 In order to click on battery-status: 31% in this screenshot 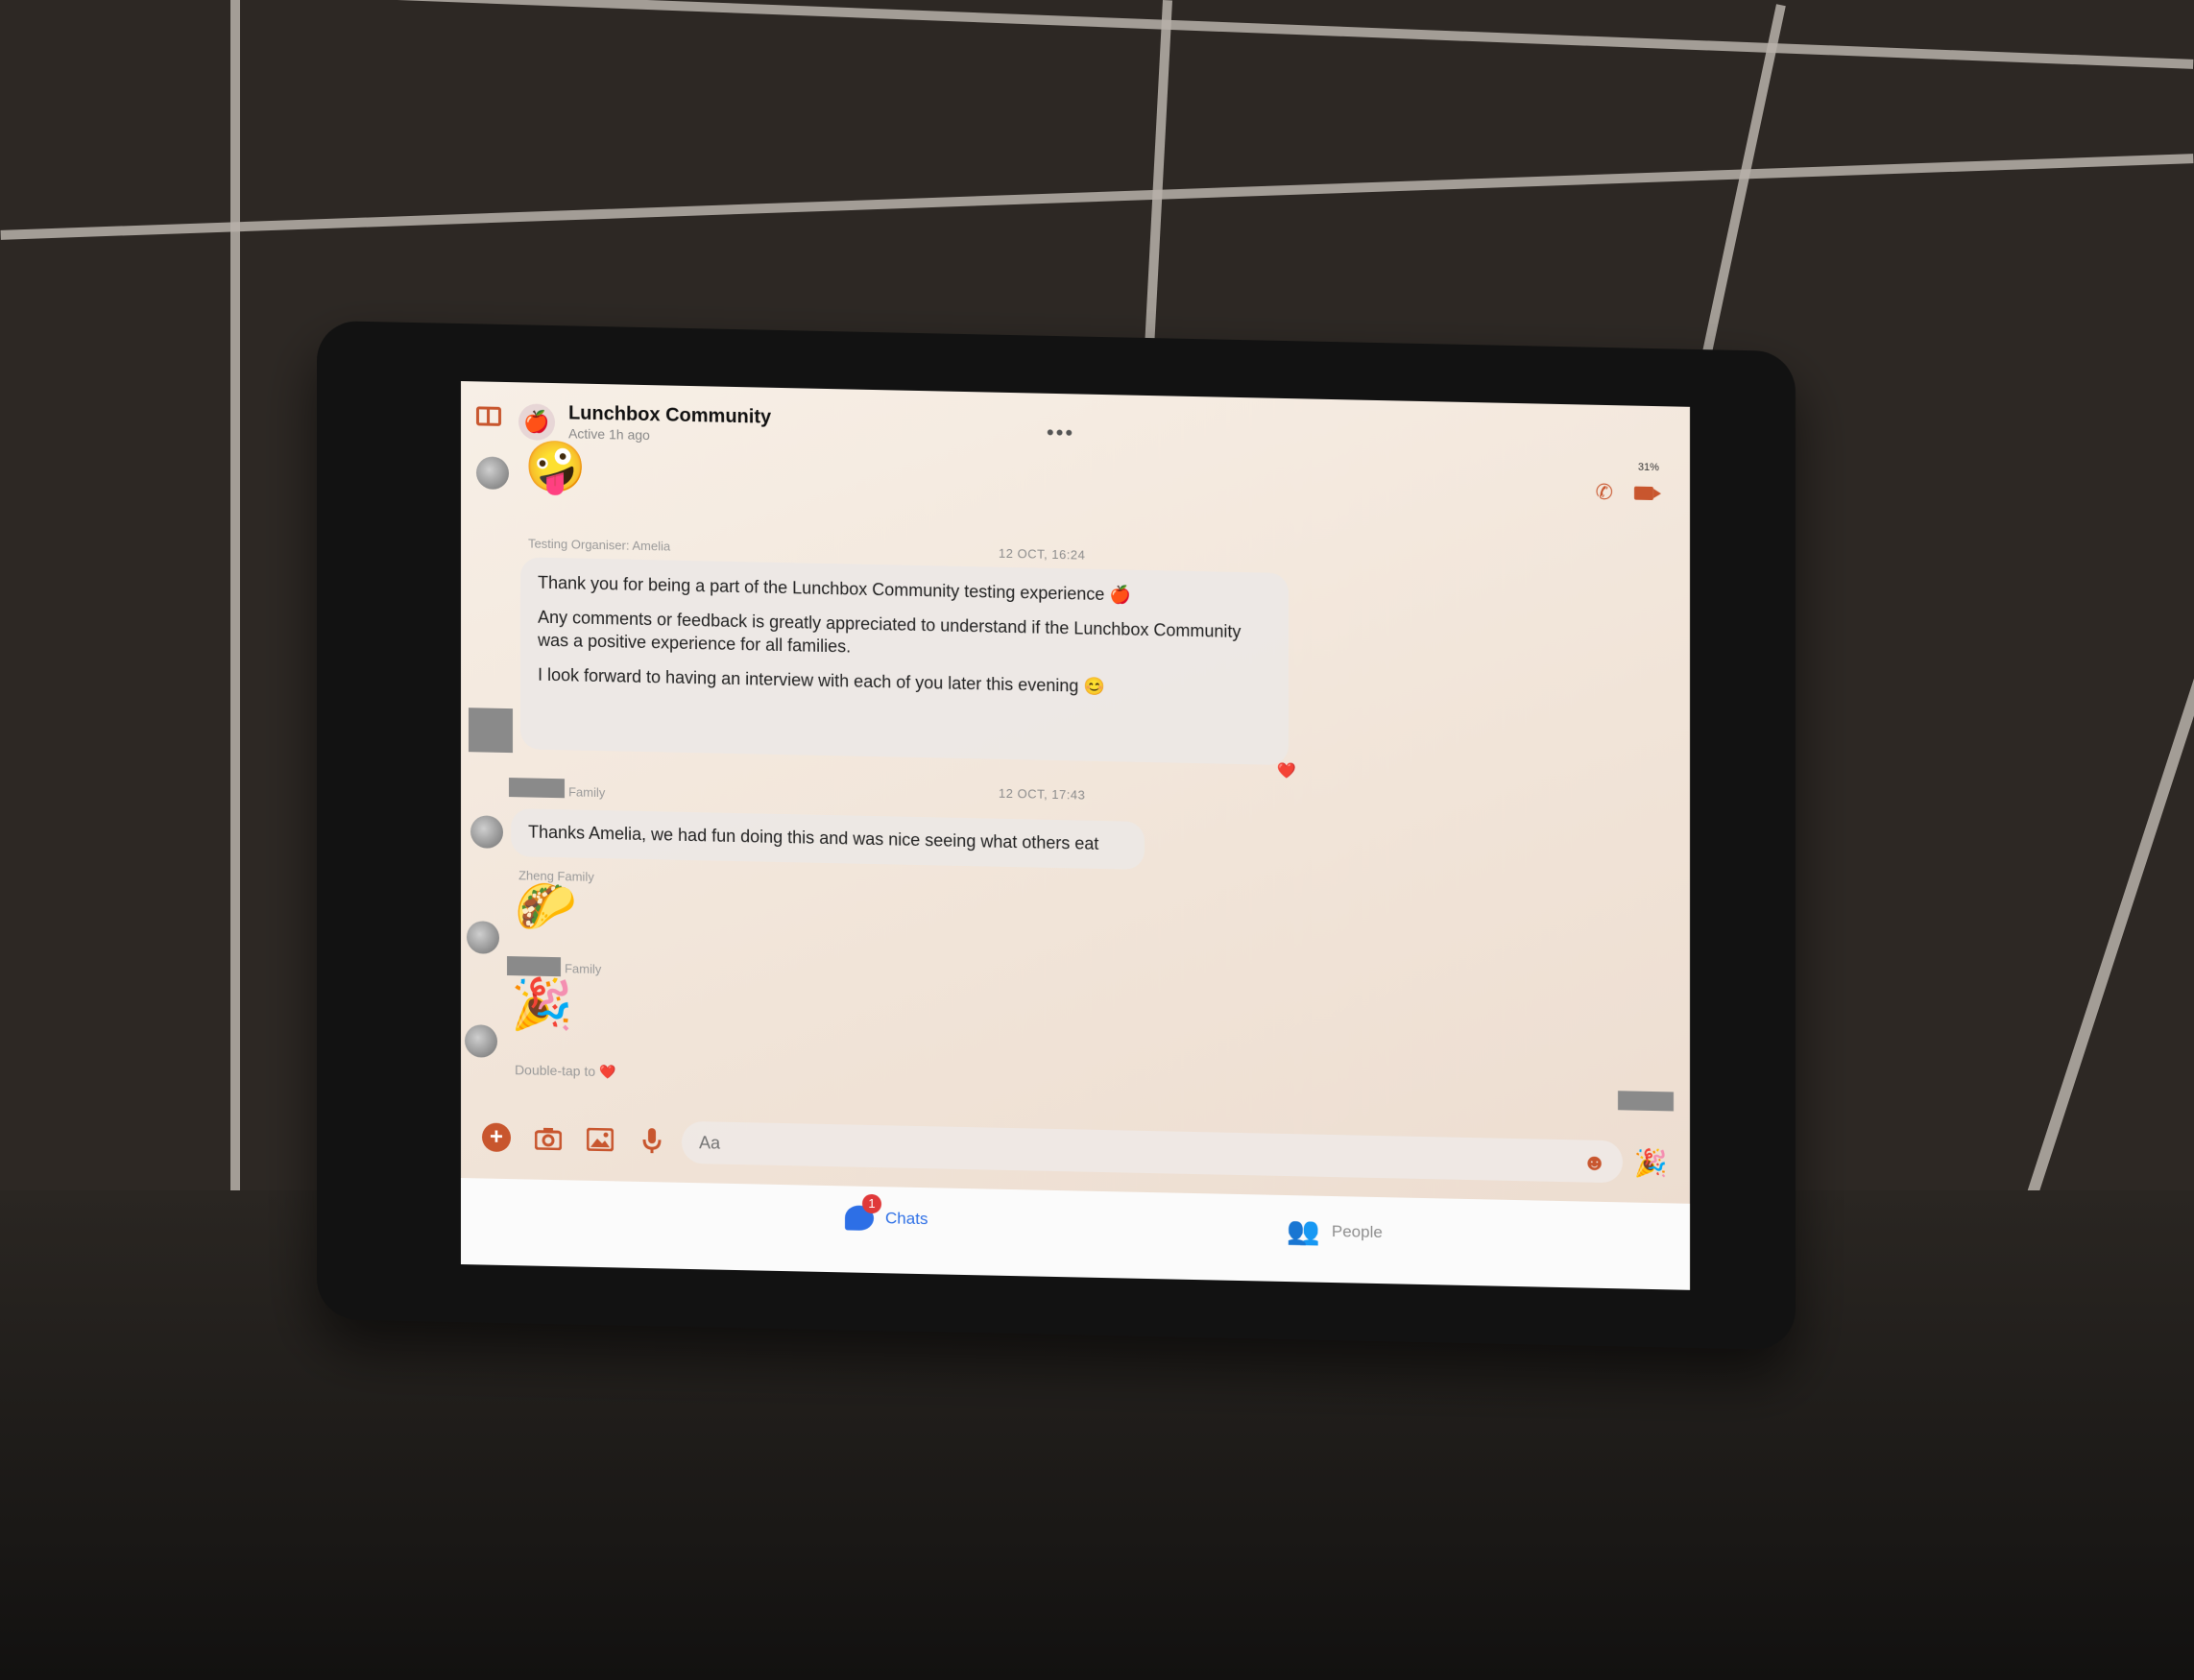, I will do `click(1648, 467)`.